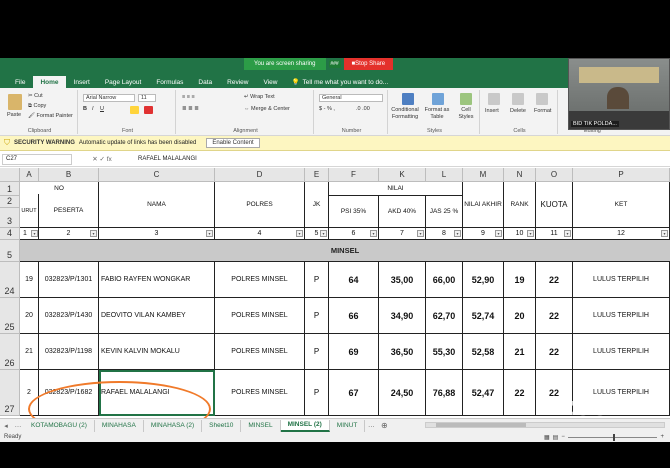 Image resolution: width=670 pixels, height=468 pixels. I want to click on page-layout-icon: ▤, so click(556, 437).